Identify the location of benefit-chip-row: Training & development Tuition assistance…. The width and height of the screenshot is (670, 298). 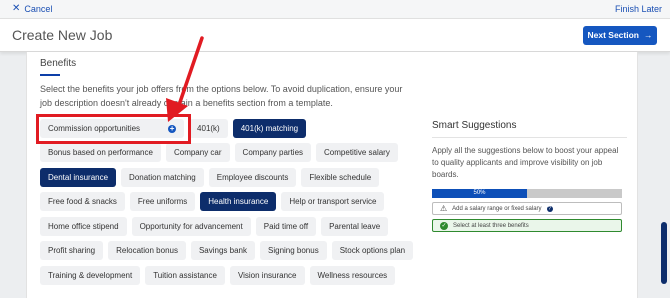
(218, 275).